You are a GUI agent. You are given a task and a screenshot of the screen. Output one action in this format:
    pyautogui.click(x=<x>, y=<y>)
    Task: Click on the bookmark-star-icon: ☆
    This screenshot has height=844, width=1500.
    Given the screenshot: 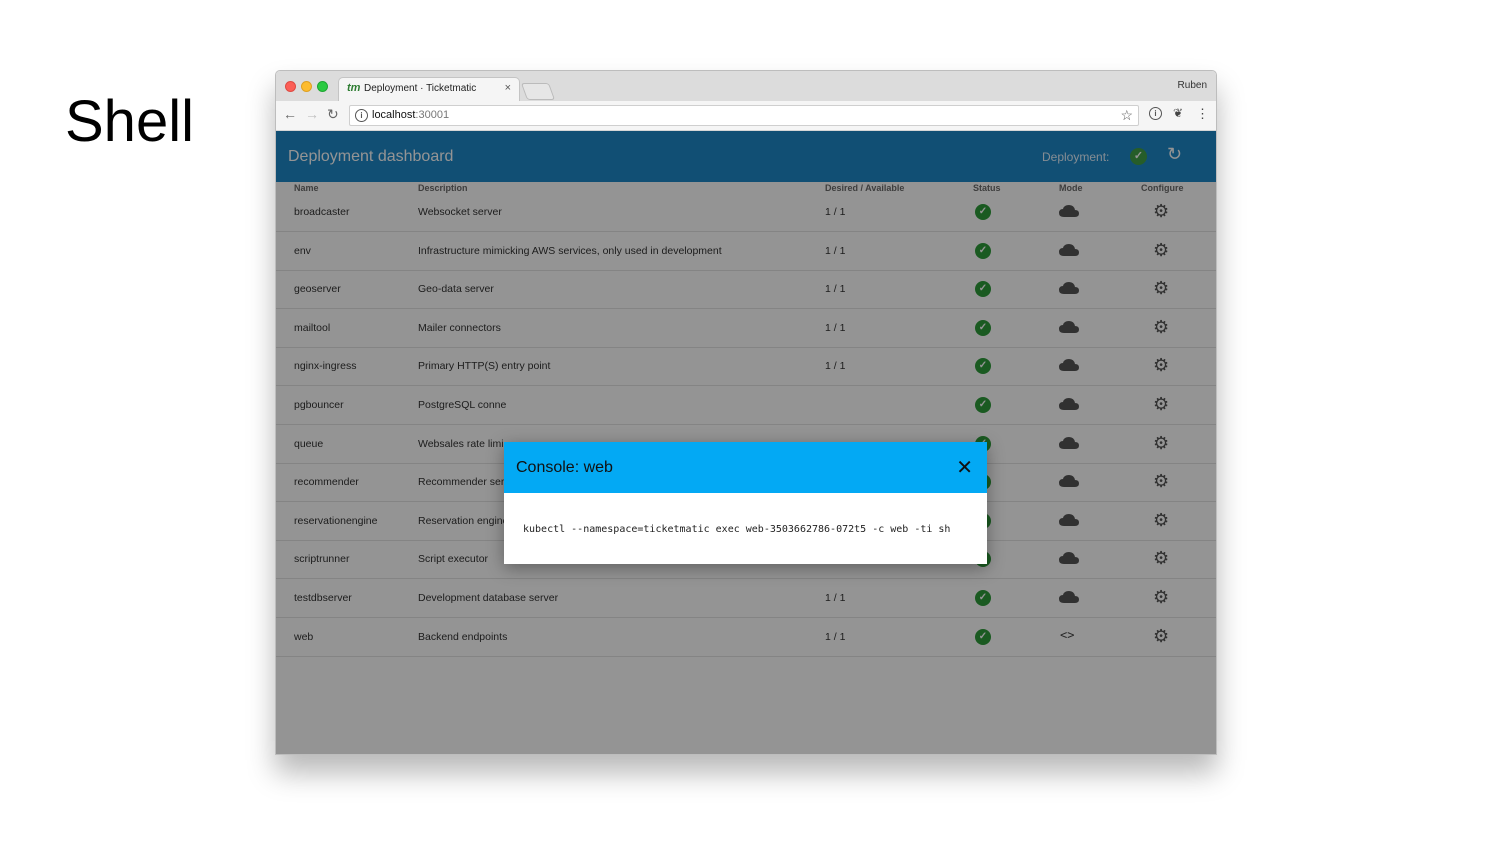 What is the action you would take?
    pyautogui.click(x=1126, y=115)
    